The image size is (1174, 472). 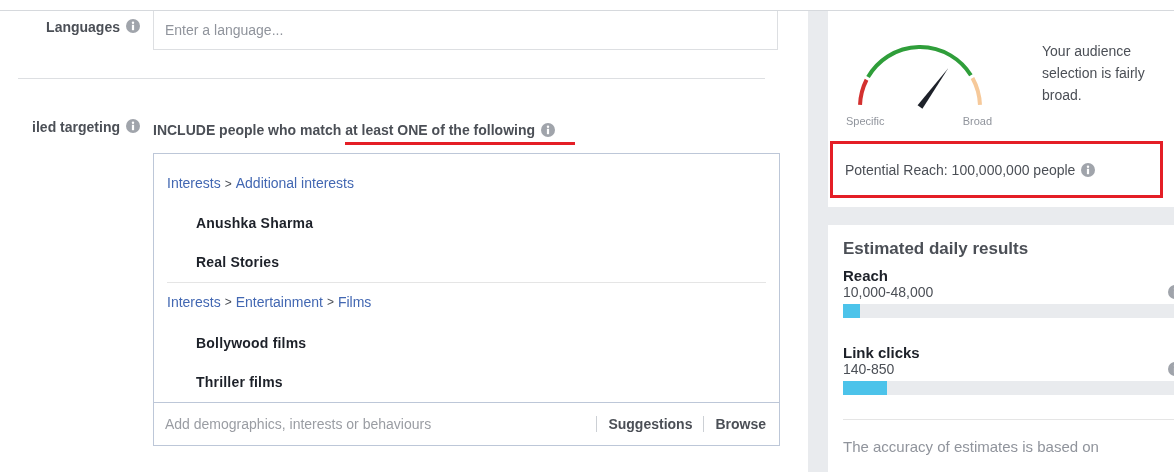 What do you see at coordinates (977, 121) in the screenshot?
I see `broad-label: Broad` at bounding box center [977, 121].